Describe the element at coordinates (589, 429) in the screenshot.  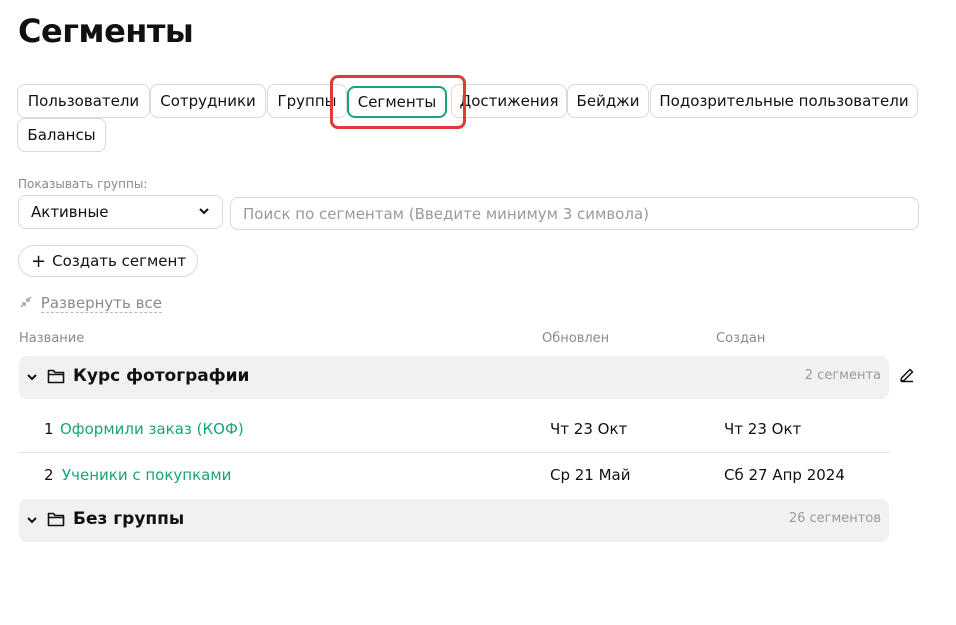
I see `segment-updated: Чт 23 Окт` at that location.